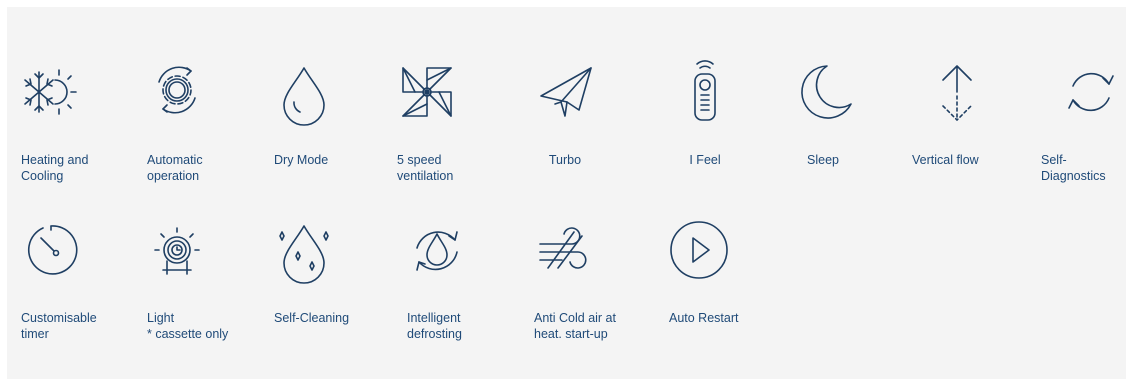 The image size is (1133, 385). What do you see at coordinates (304, 254) in the screenshot?
I see `sparkling-droplet-icon` at bounding box center [304, 254].